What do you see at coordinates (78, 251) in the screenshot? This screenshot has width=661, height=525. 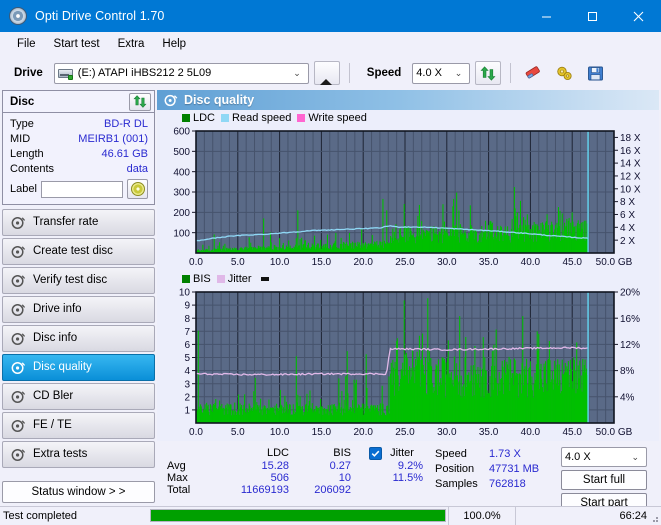 I see `sidebar-item-create-test-disc: Create test disc` at bounding box center [78, 251].